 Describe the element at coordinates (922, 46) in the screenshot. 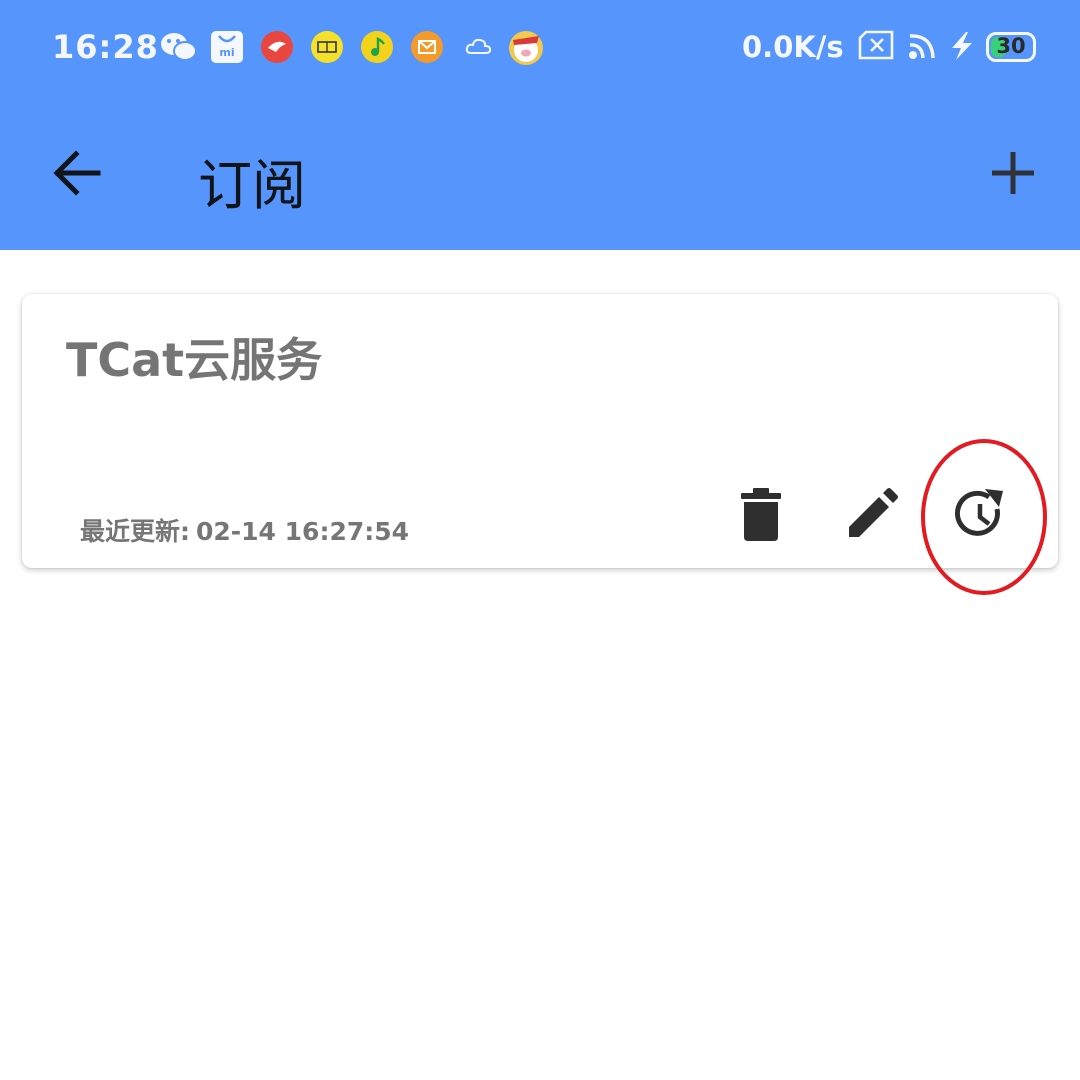

I see `wifi-icon` at that location.